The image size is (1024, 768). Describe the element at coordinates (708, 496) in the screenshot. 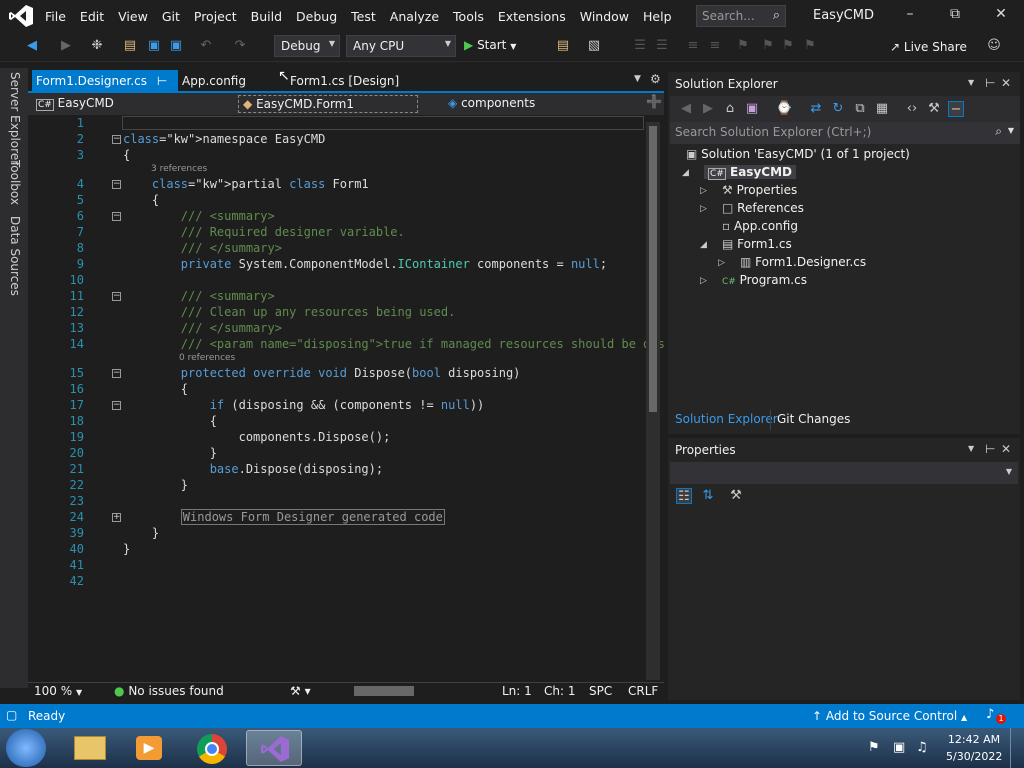

I see `alphabetical-icon: ⇅` at that location.